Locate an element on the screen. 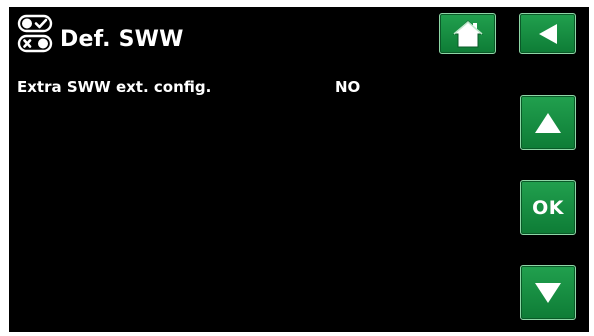 This screenshot has width=594, height=336. home-icon is located at coordinates (467, 33).